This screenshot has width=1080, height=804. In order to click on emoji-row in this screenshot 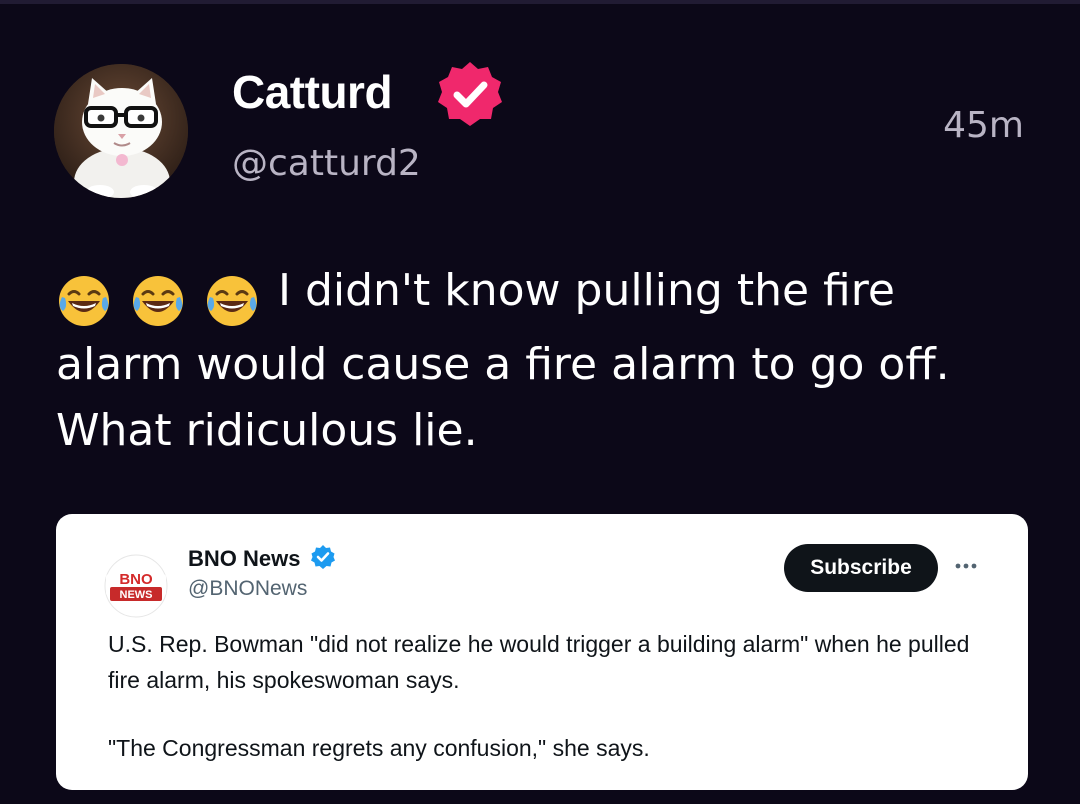, I will do `click(160, 299)`.